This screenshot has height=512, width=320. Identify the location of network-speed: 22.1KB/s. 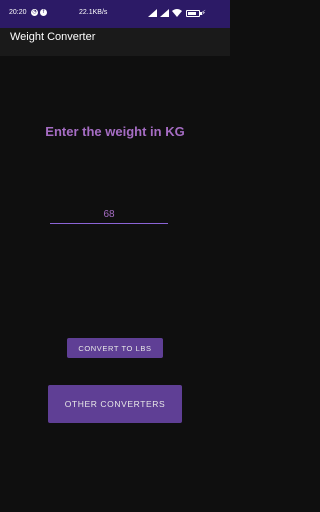
(93, 12).